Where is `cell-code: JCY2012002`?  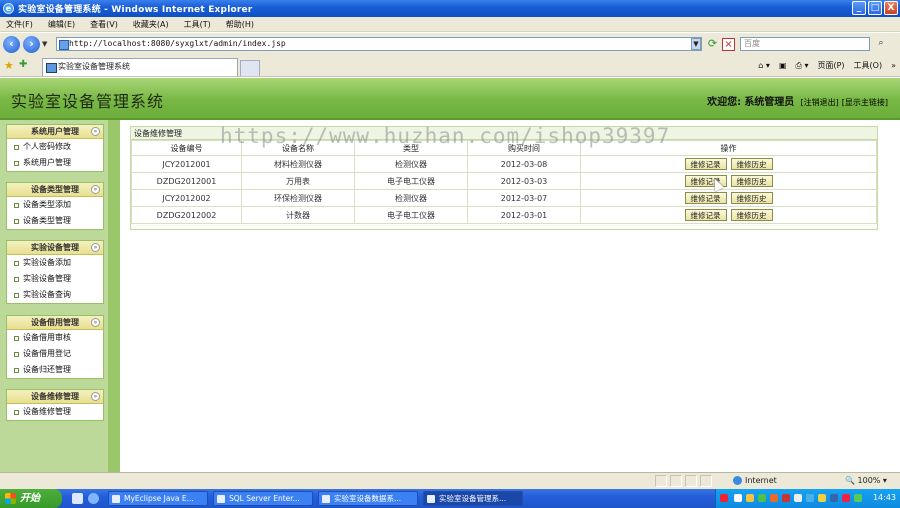 cell-code: JCY2012002 is located at coordinates (186, 198).